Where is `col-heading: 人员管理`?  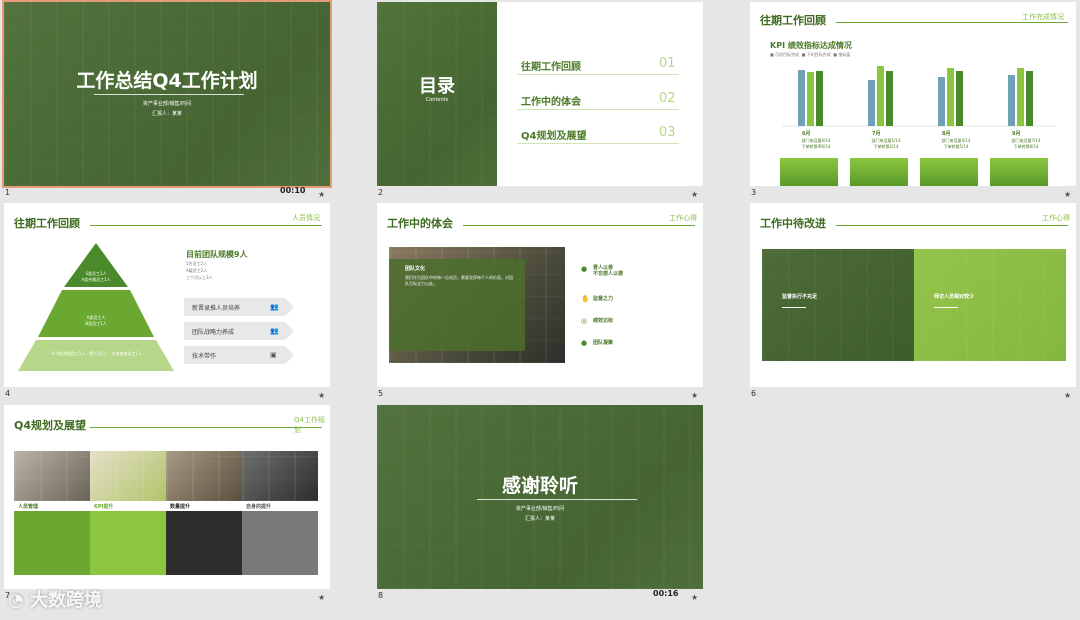 col-heading: 人员管理 is located at coordinates (28, 507).